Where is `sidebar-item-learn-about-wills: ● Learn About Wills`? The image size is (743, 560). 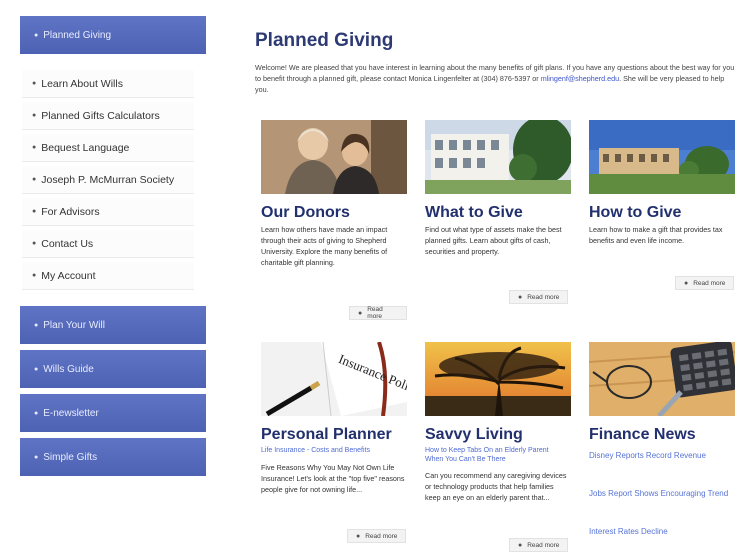 sidebar-item-learn-about-wills: ● Learn About Wills is located at coordinates (108, 84).